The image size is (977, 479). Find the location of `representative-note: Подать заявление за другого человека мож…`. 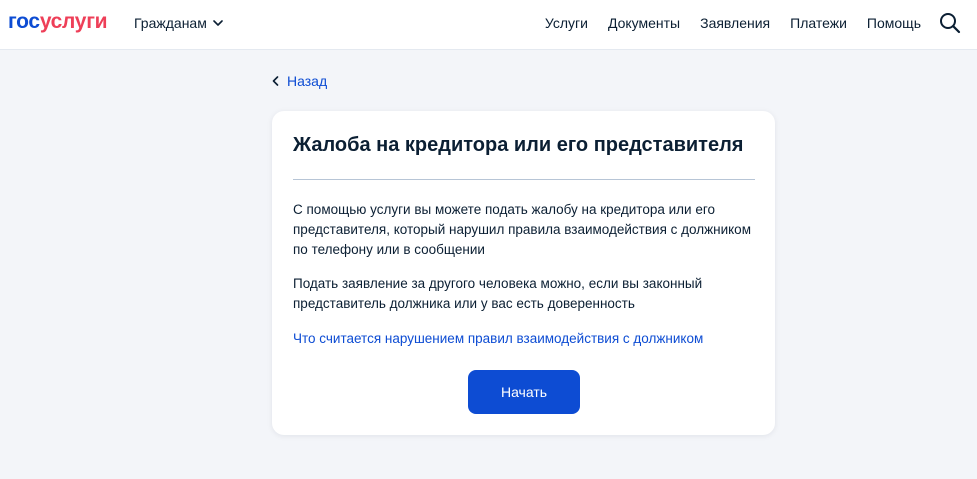

representative-note: Подать заявление за другого человека мож… is located at coordinates (498, 293).